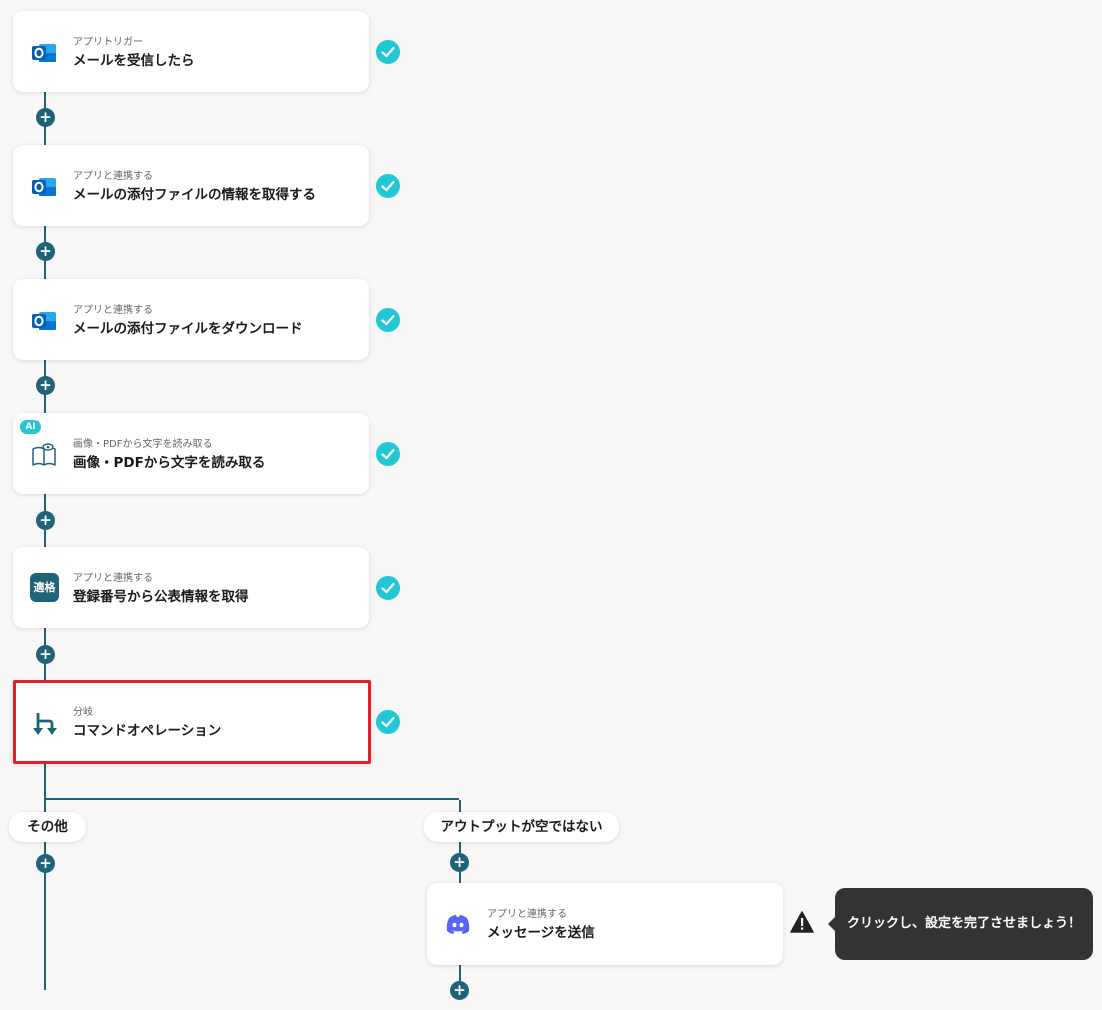  I want to click on flow-step-card: アプリと連携する メールの添付ファイルをダウンロード, so click(191, 319).